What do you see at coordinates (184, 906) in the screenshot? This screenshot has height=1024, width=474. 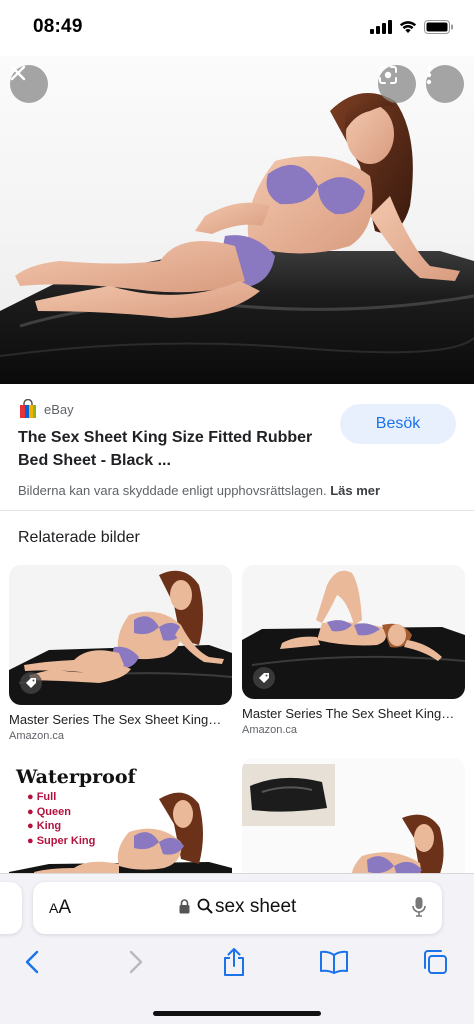 I see `lock-icon` at bounding box center [184, 906].